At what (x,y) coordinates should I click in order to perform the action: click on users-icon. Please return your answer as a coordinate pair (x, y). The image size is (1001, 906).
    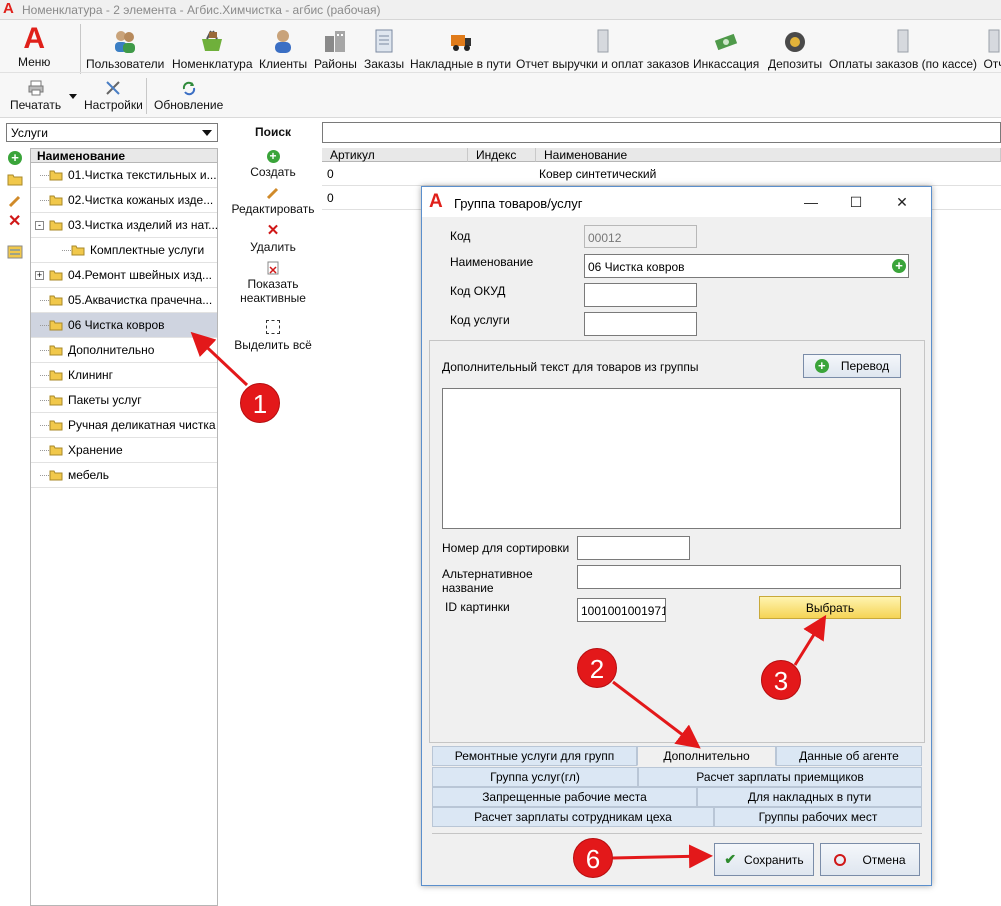
    Looking at the image, I should click on (125, 42).